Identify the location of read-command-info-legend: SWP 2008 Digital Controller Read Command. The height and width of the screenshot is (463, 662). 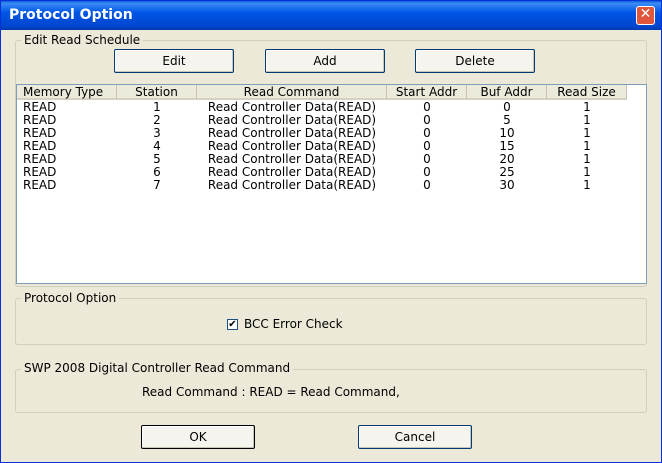
(157, 368).